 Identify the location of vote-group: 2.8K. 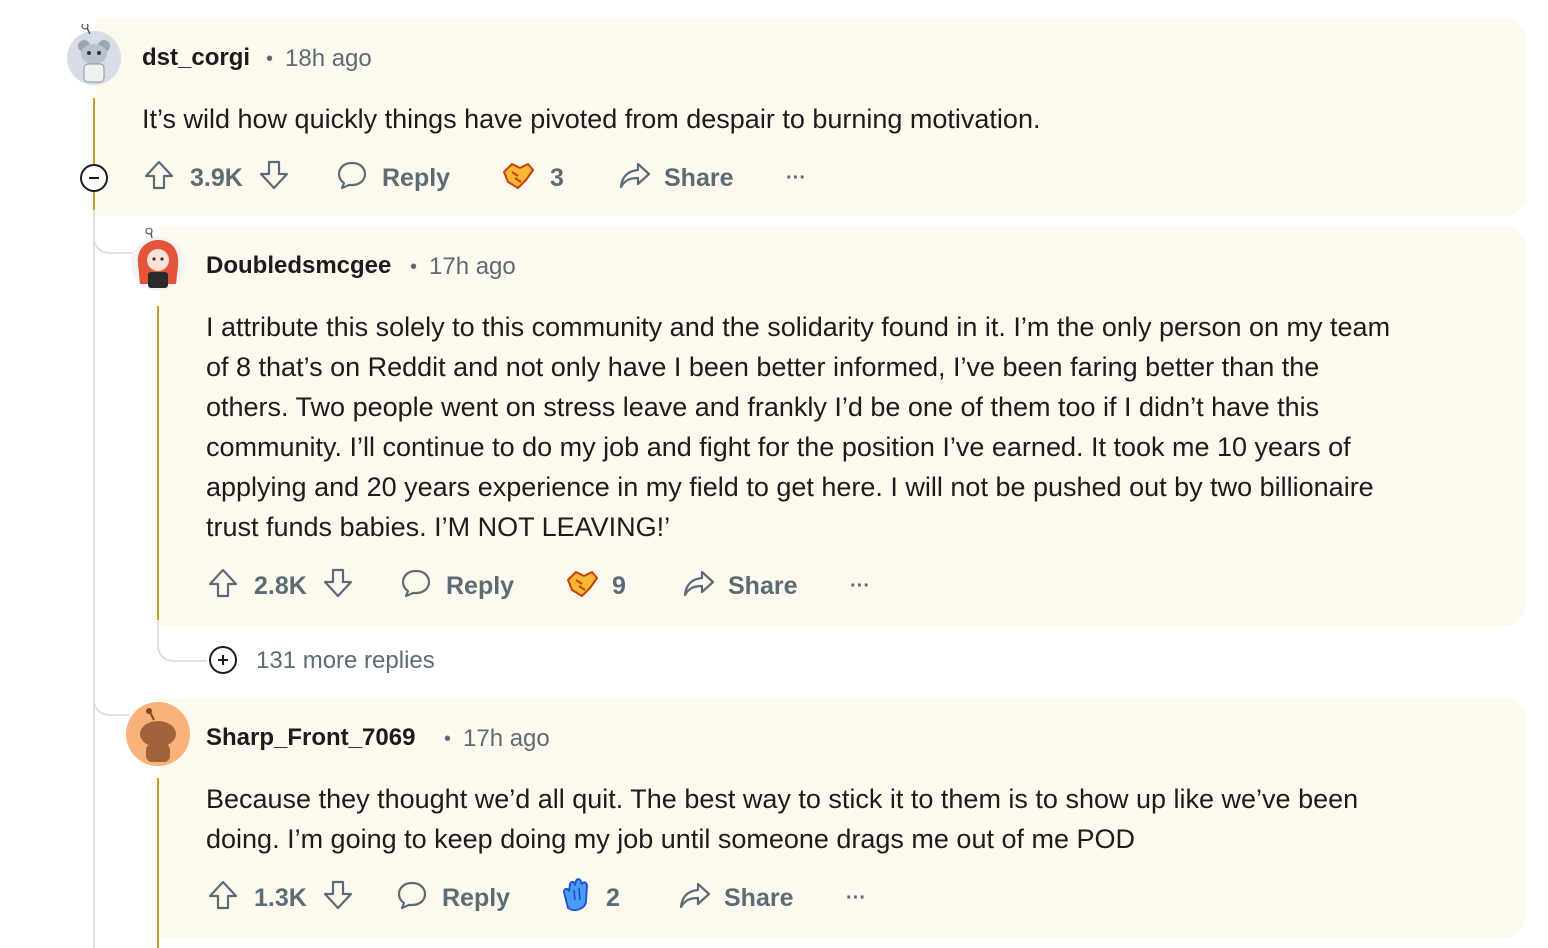
(280, 586).